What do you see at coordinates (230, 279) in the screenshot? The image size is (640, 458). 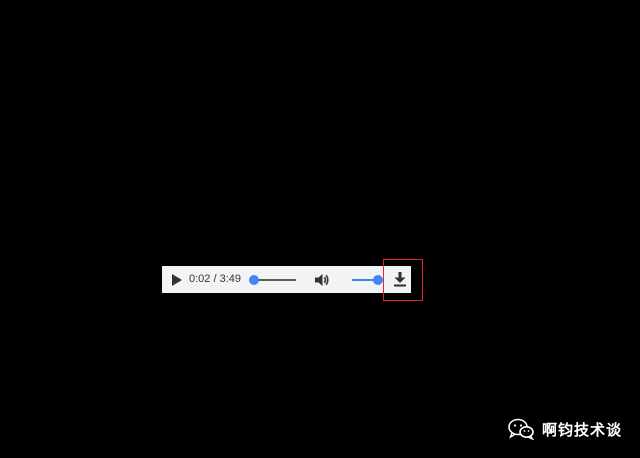 I see `duration: 3:49` at bounding box center [230, 279].